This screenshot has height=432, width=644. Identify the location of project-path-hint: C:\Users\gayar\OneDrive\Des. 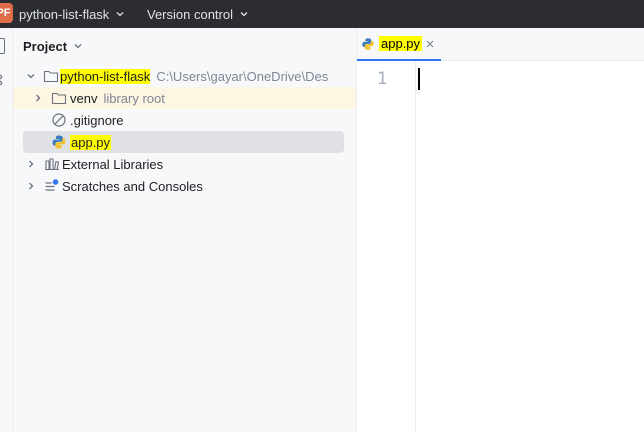
(242, 76).